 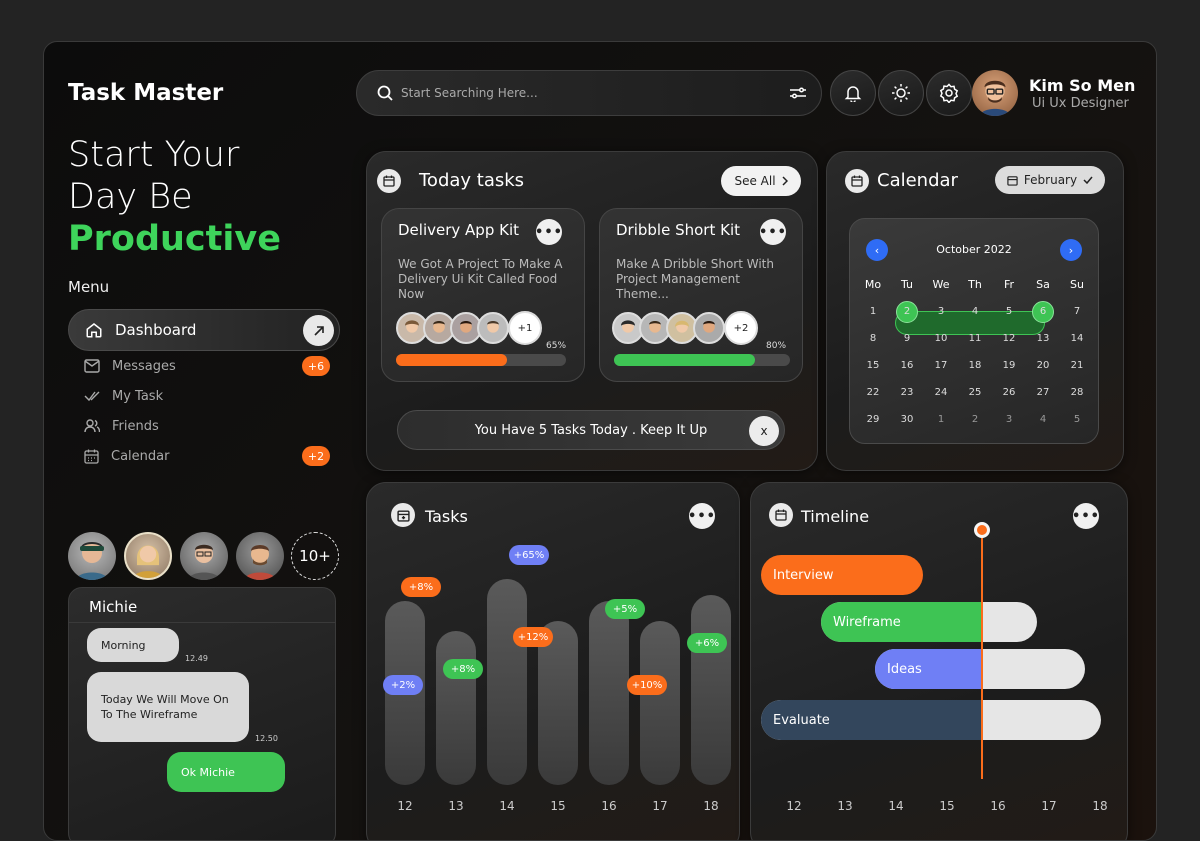 What do you see at coordinates (207, 366) in the screenshot?
I see `sidebar-item-messages: Messages +6` at bounding box center [207, 366].